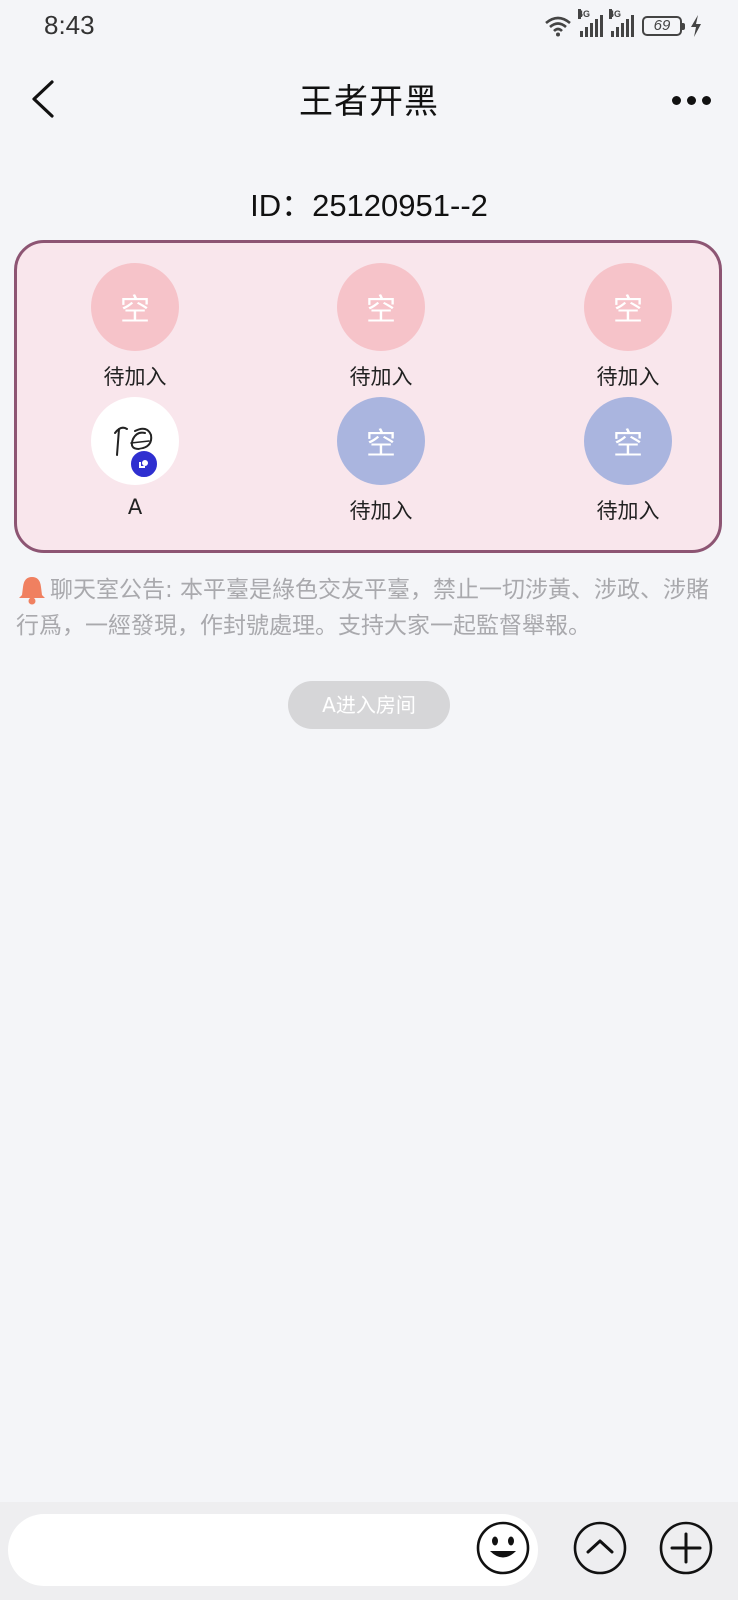 The image size is (738, 1600). Describe the element at coordinates (369, 705) in the screenshot. I see `system-message-pill: A进入房间` at that location.